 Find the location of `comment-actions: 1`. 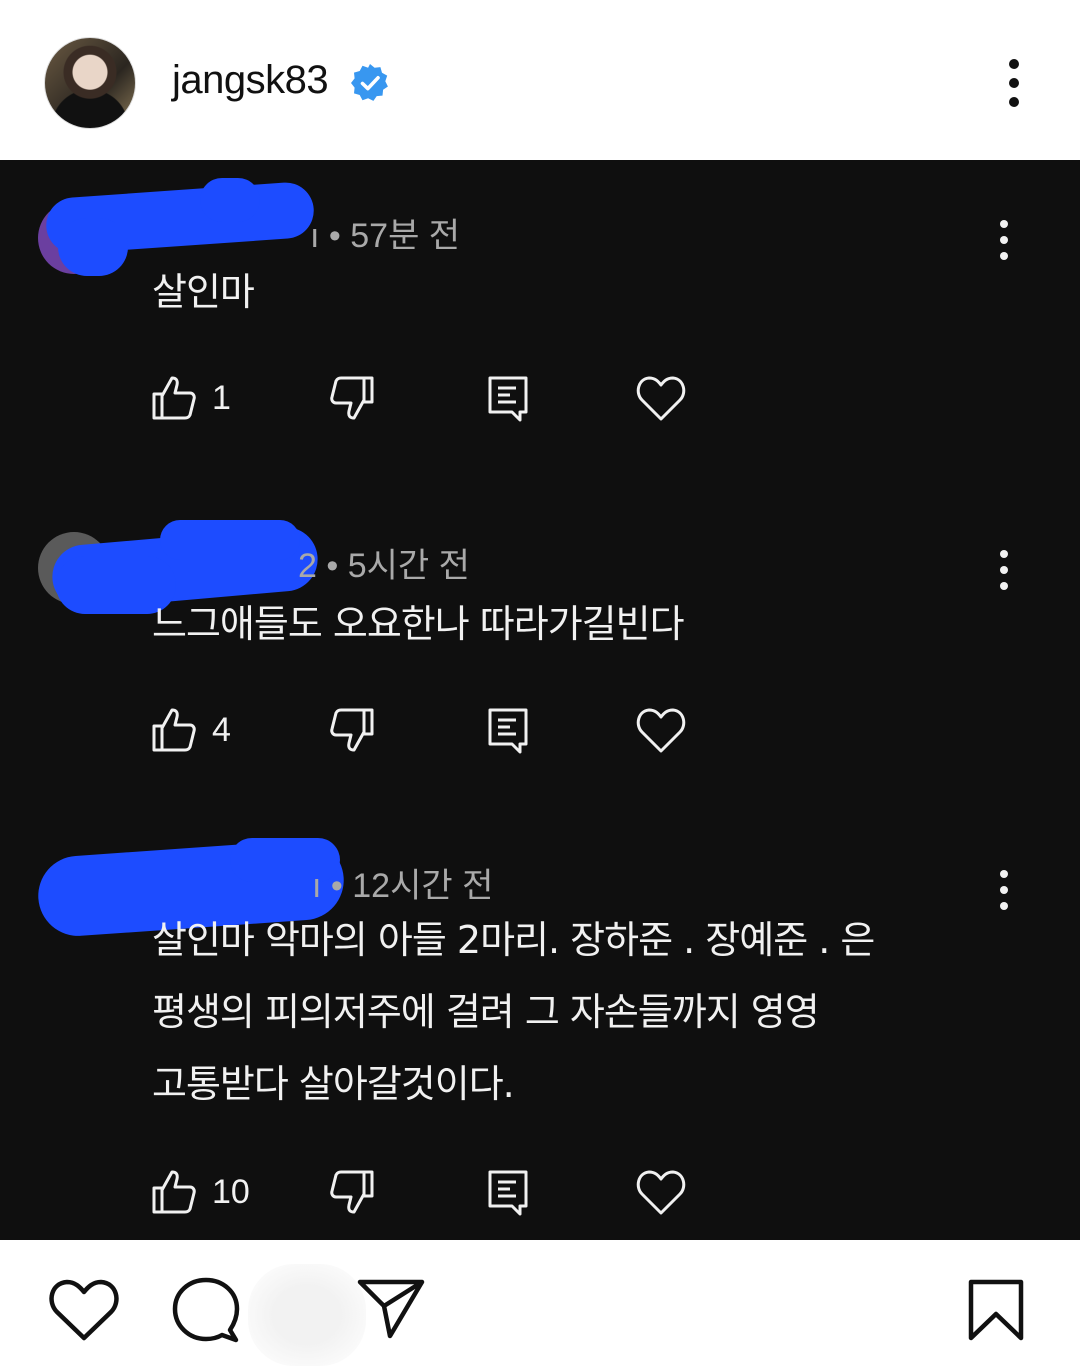

comment-actions: 1 is located at coordinates (540, 398).